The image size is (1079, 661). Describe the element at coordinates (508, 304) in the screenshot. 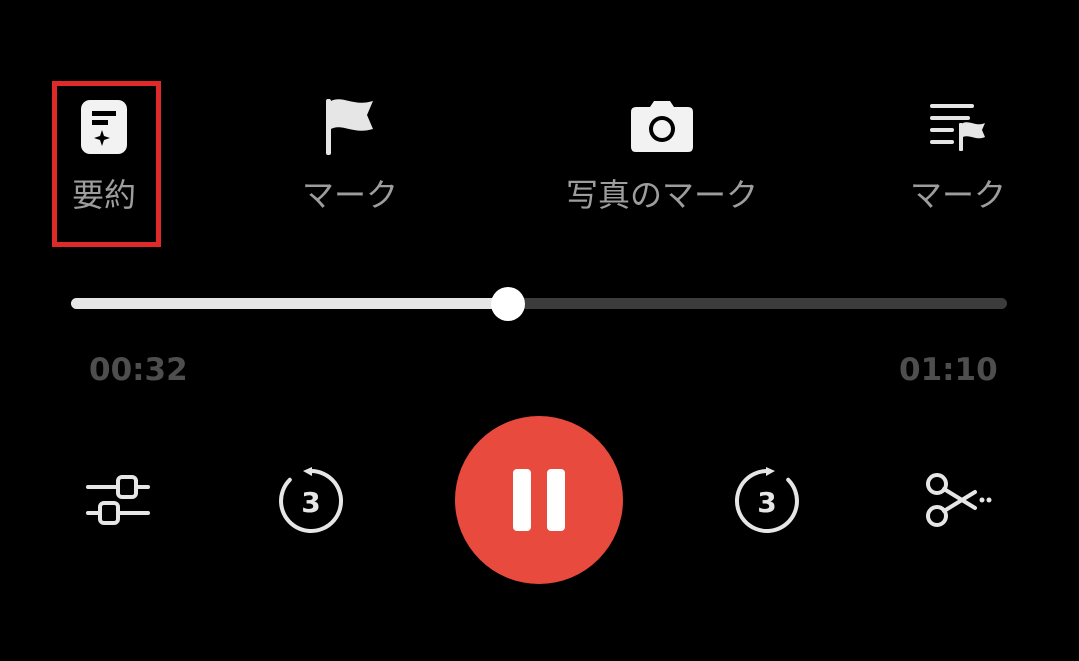

I see `seek-bar-thumb` at that location.